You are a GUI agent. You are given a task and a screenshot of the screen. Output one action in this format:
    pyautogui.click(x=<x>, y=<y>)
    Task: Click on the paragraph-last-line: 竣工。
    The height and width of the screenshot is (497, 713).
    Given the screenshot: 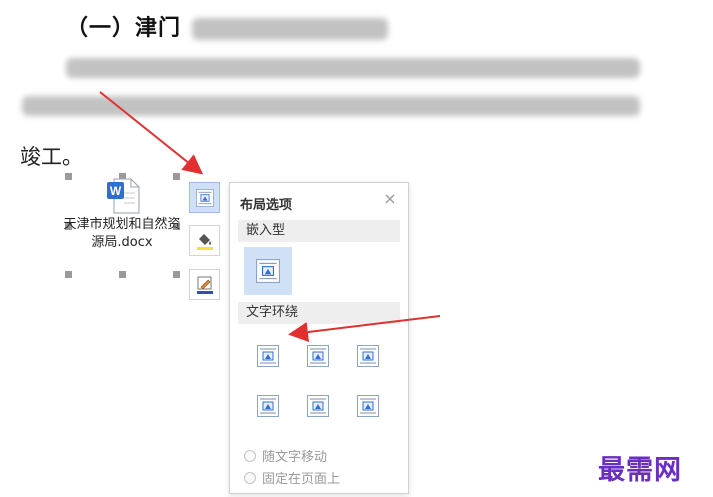 What is the action you would take?
    pyautogui.click(x=51, y=157)
    